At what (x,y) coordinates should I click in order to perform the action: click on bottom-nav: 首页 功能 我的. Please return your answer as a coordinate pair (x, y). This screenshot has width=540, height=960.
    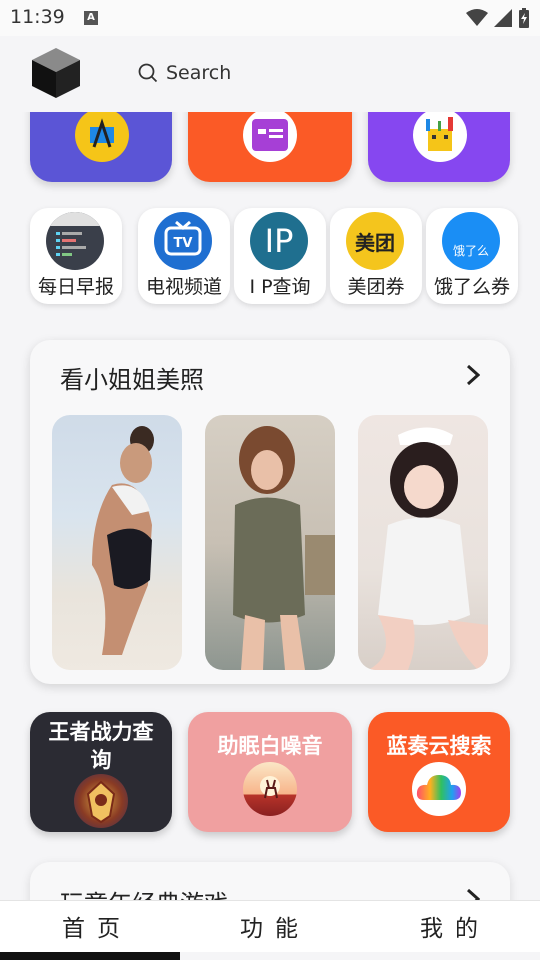
    Looking at the image, I should click on (270, 926).